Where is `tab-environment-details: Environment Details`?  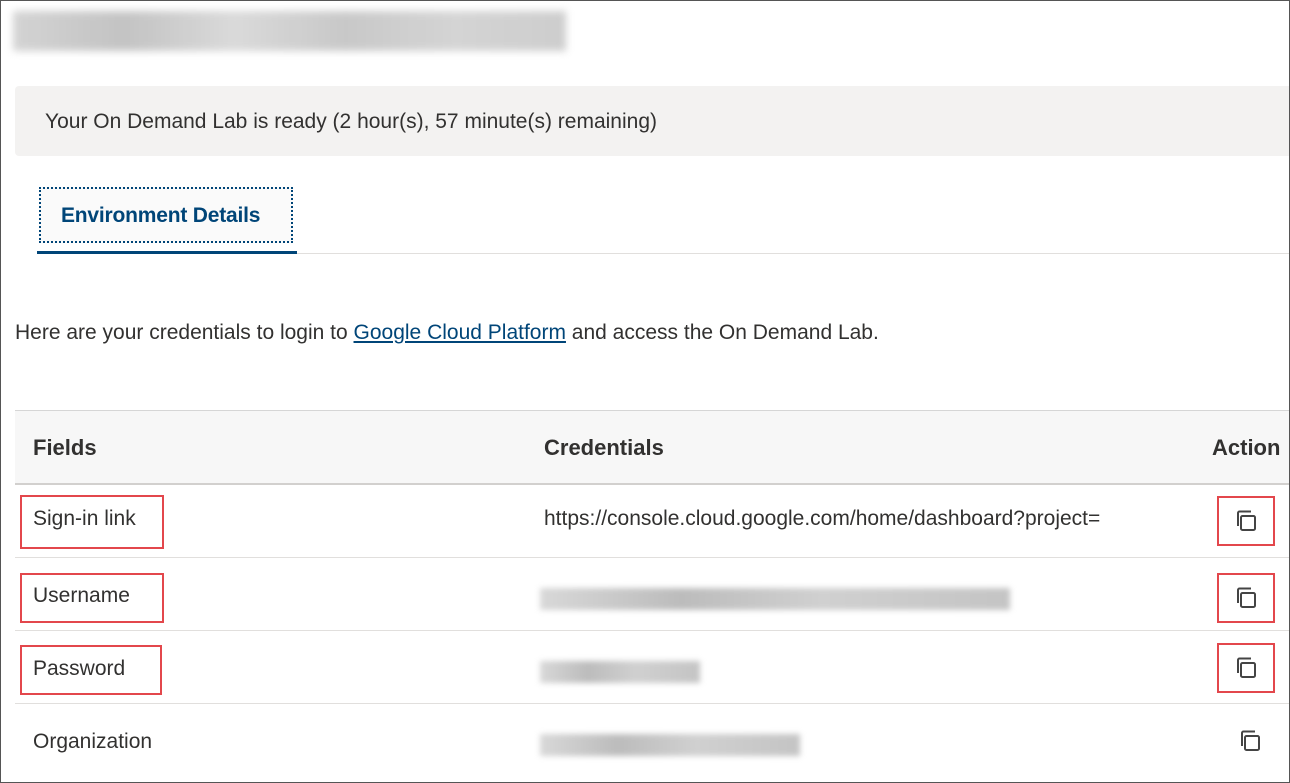
tab-environment-details: Environment Details is located at coordinates (166, 215).